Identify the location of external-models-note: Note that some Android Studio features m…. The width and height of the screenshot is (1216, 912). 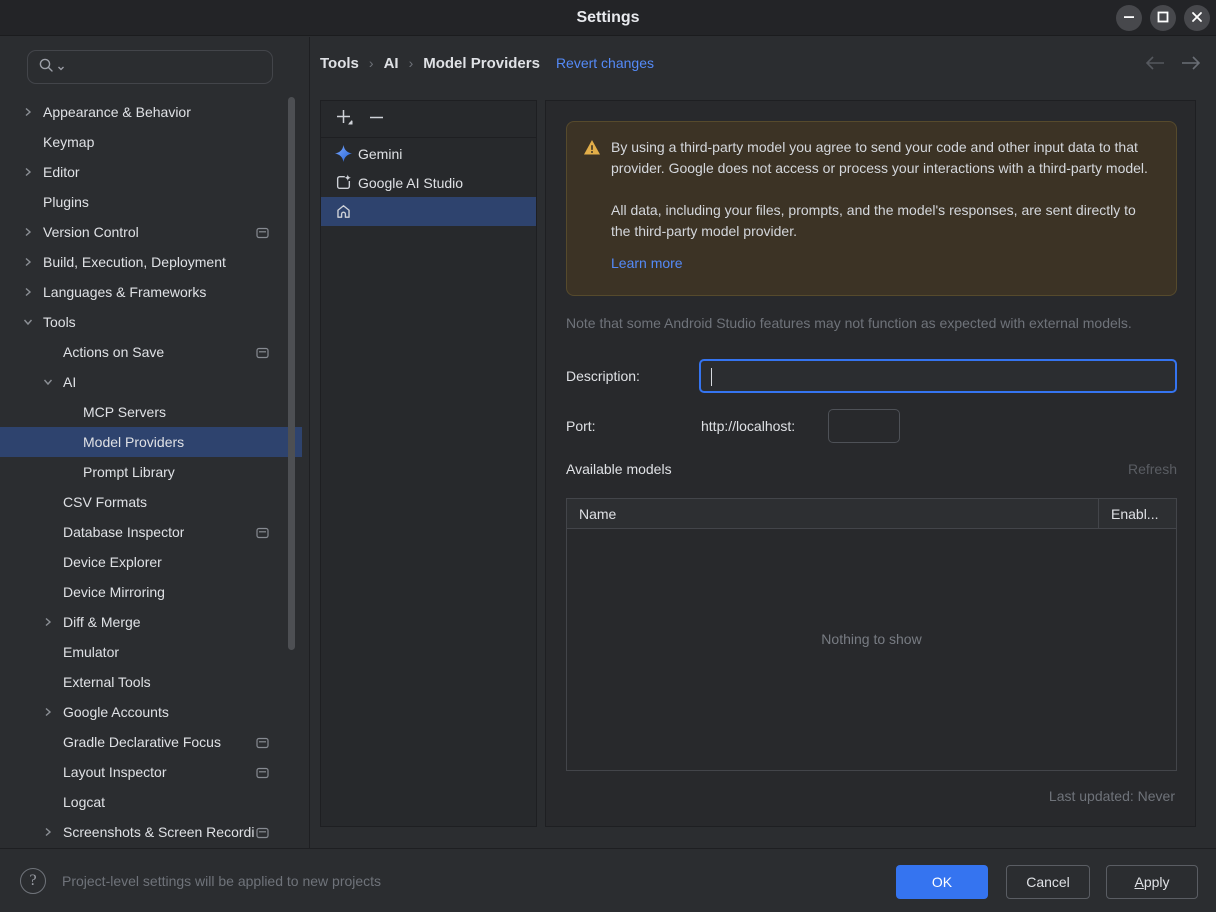
(849, 323).